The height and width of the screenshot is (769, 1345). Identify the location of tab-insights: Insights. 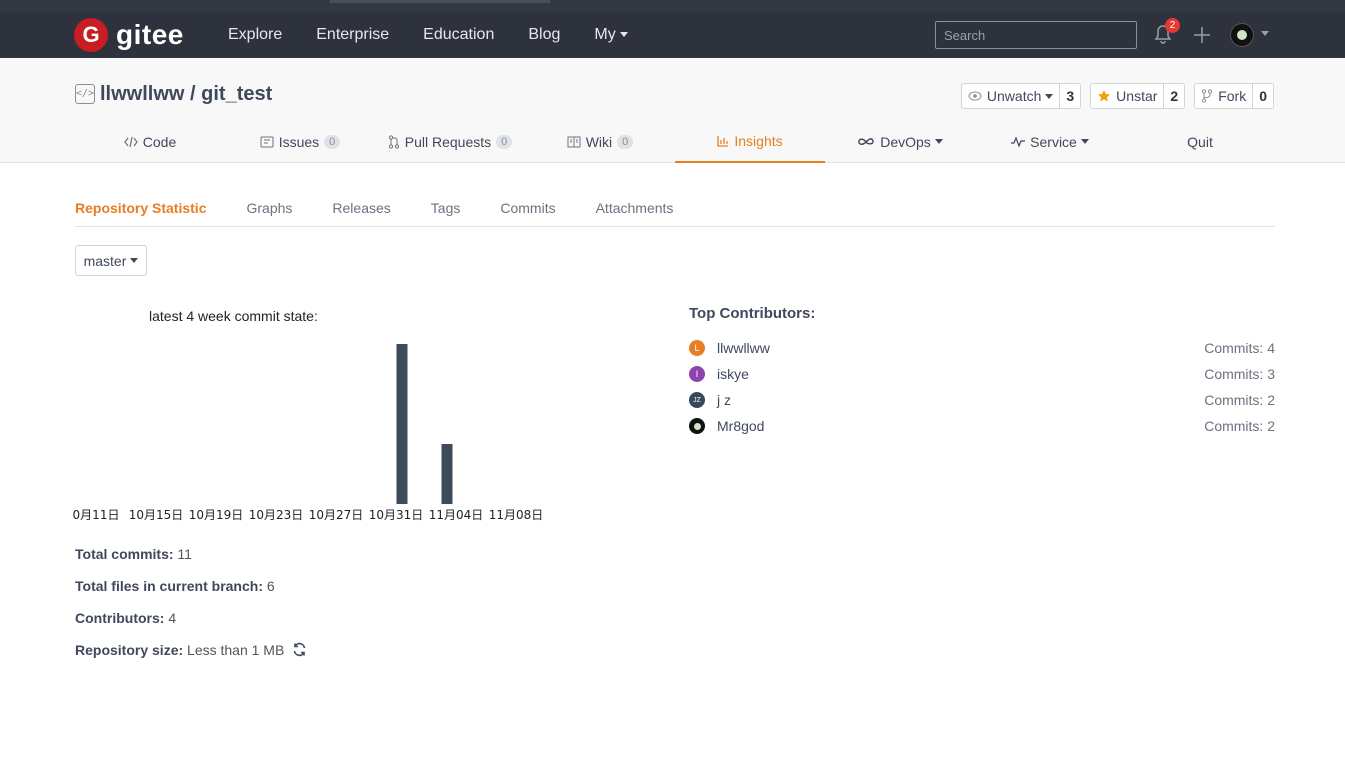
(750, 141).